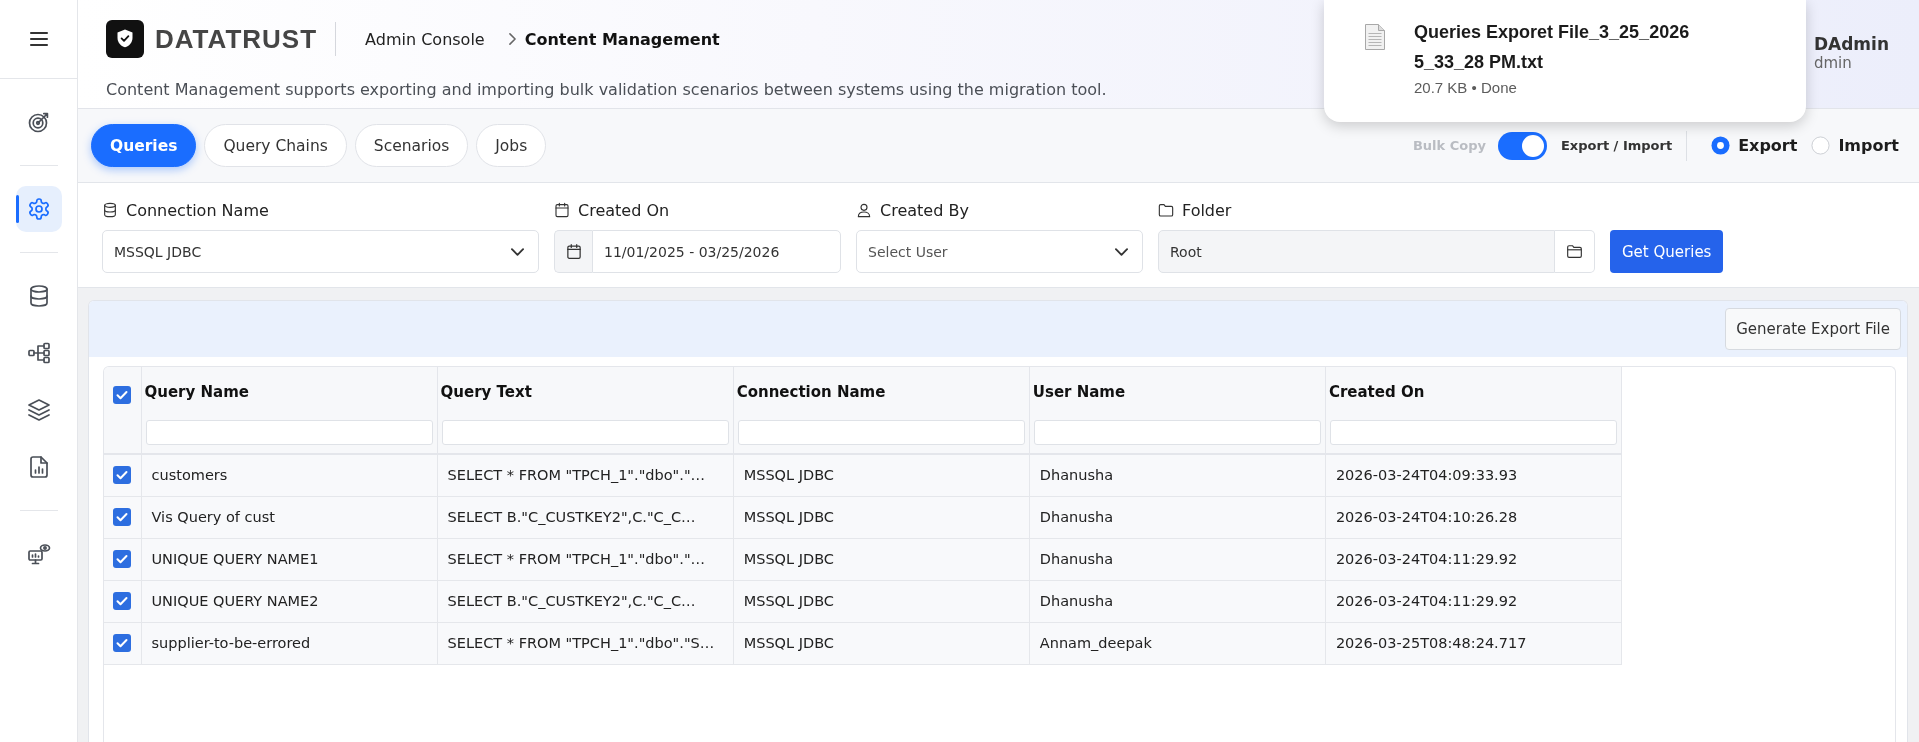 Image resolution: width=1919 pixels, height=742 pixels. I want to click on tab: Scenarios, so click(411, 145).